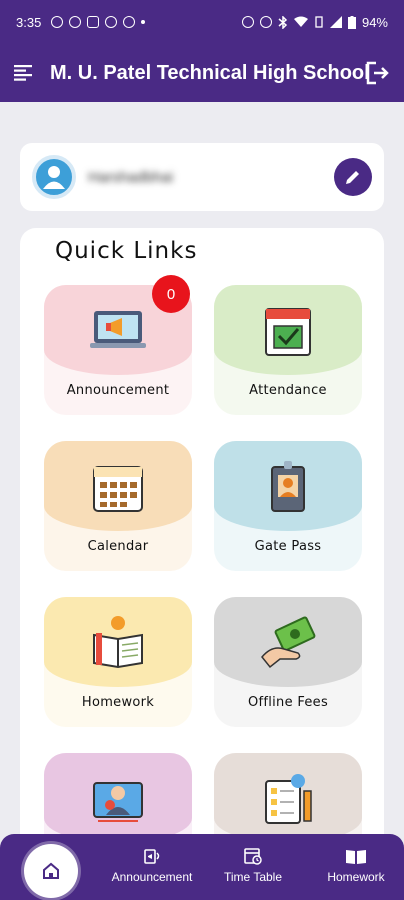 This screenshot has width=404, height=900. What do you see at coordinates (356, 865) in the screenshot?
I see `nav-item-homework: Homework` at bounding box center [356, 865].